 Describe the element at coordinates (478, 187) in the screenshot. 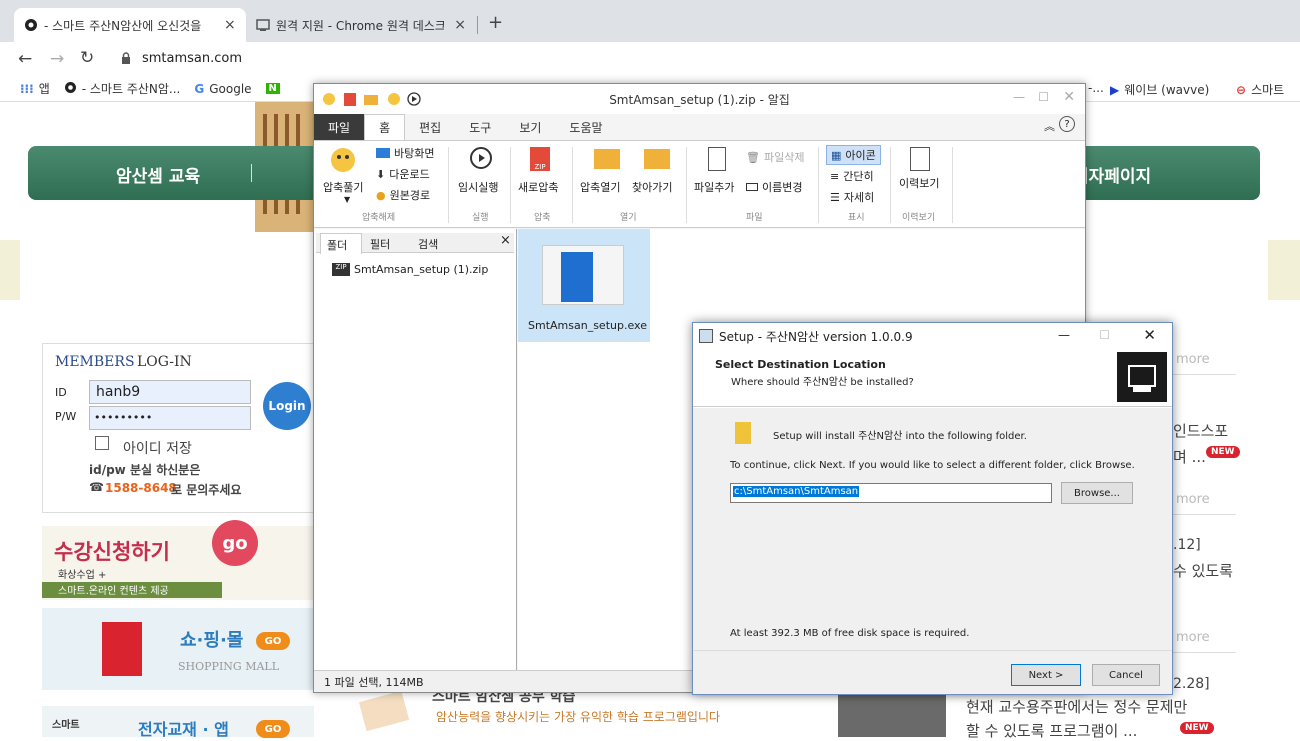

I see `temp-run-button: 임시실행` at that location.